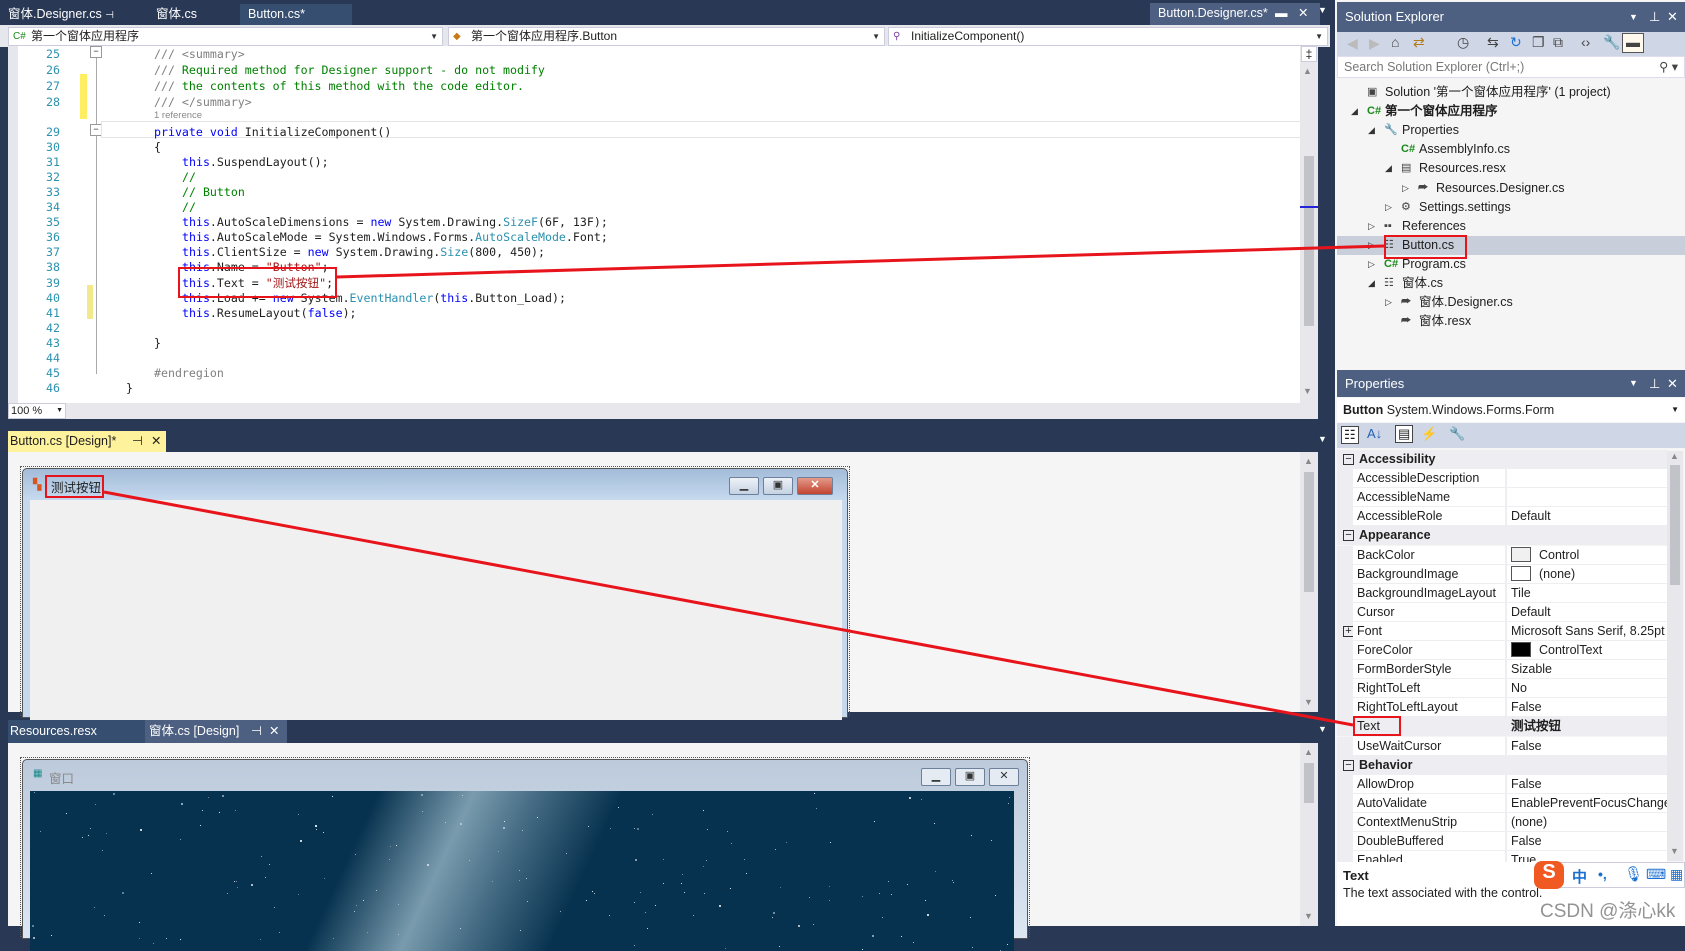 Image resolution: width=1685 pixels, height=951 pixels. I want to click on property-row: ForeColor ControlText, so click(1502, 650).